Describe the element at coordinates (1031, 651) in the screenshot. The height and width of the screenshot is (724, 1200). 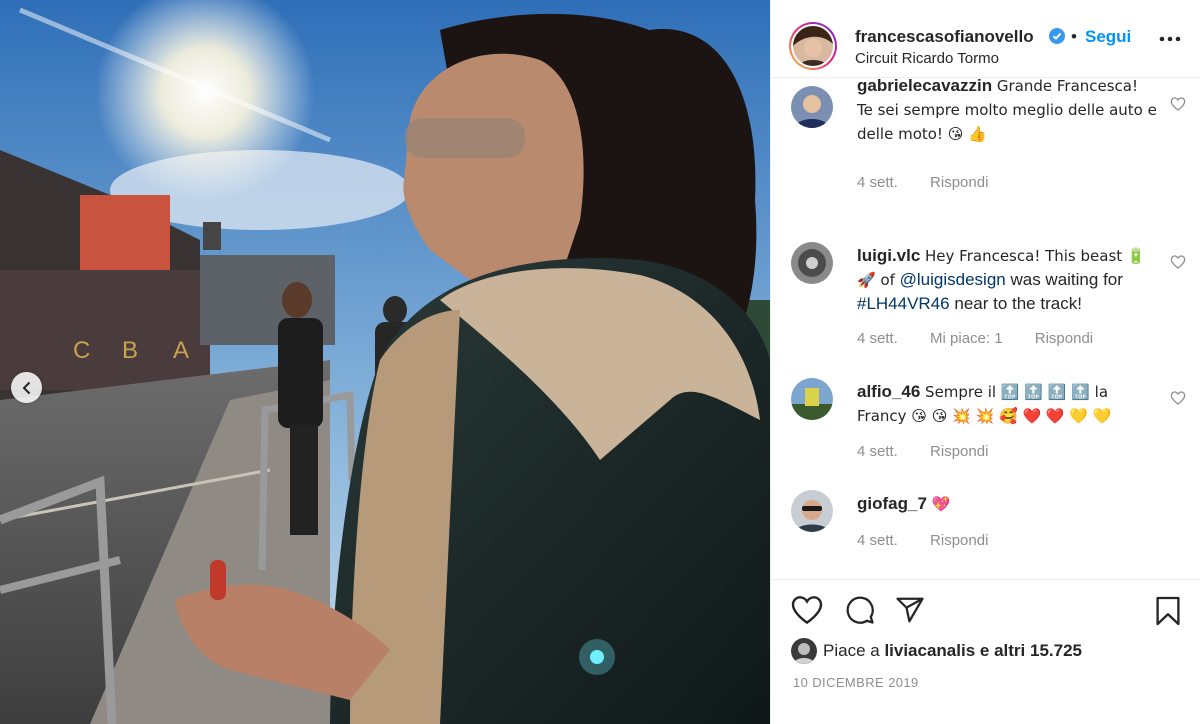
I see `likes-count: e altri 15.725` at that location.